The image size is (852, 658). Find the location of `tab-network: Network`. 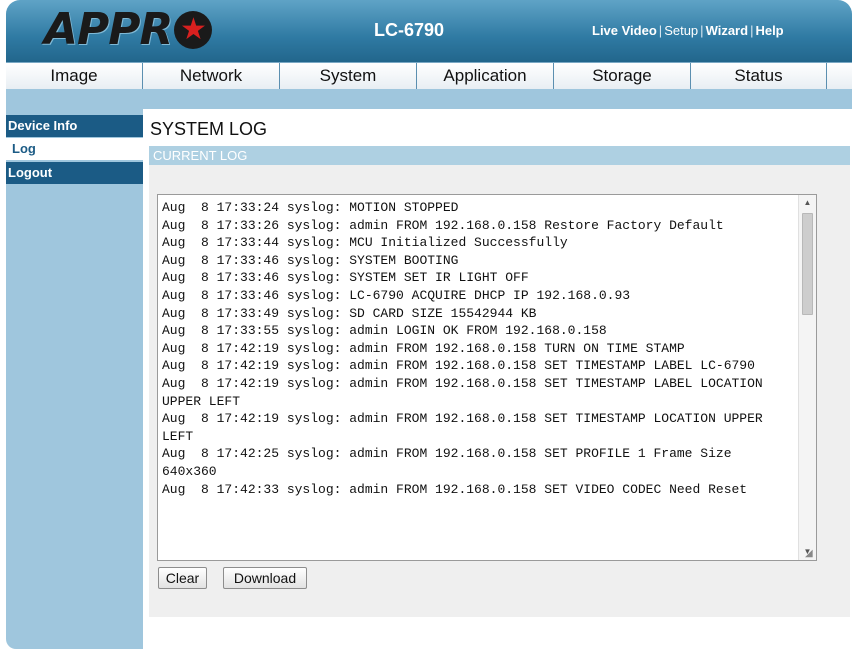

tab-network: Network is located at coordinates (211, 76).